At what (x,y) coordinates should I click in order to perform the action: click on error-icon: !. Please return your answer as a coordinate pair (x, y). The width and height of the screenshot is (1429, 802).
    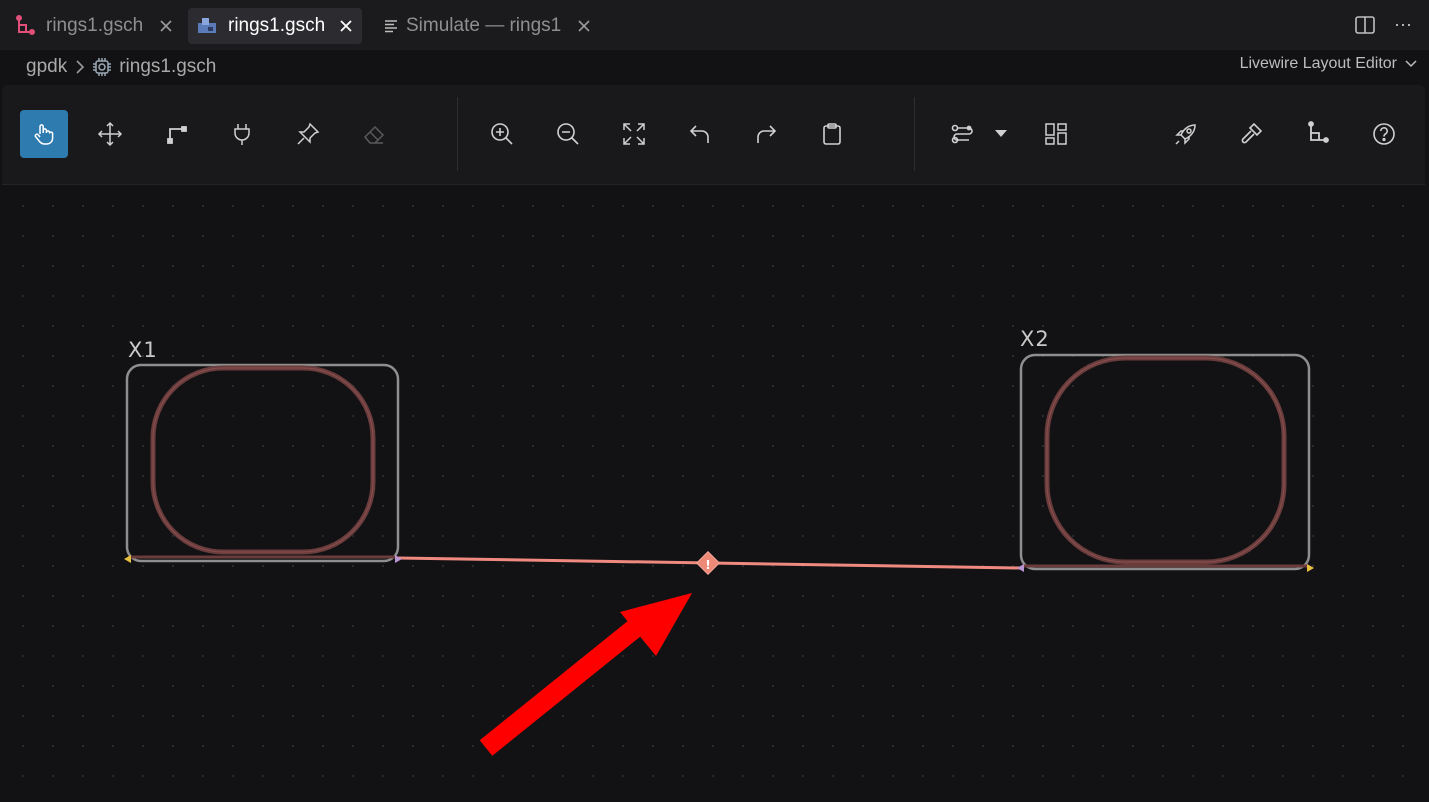
    Looking at the image, I should click on (707, 565).